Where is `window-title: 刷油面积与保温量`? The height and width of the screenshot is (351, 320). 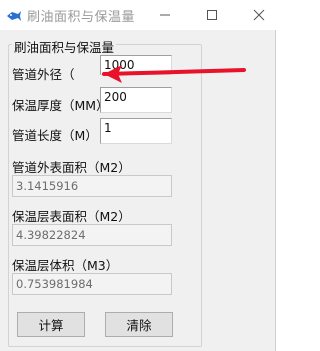
window-title: 刷油面积与保温量 is located at coordinates (81, 17).